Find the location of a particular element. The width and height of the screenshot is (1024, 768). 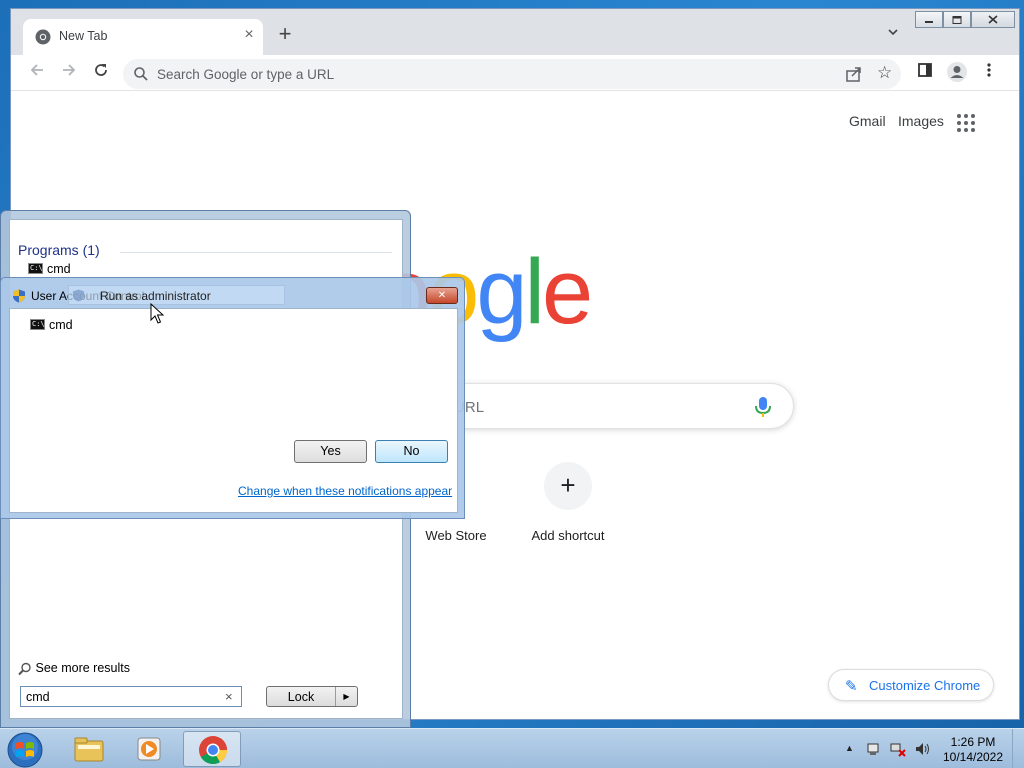

programs-header: Programs (1) is located at coordinates (59, 250).